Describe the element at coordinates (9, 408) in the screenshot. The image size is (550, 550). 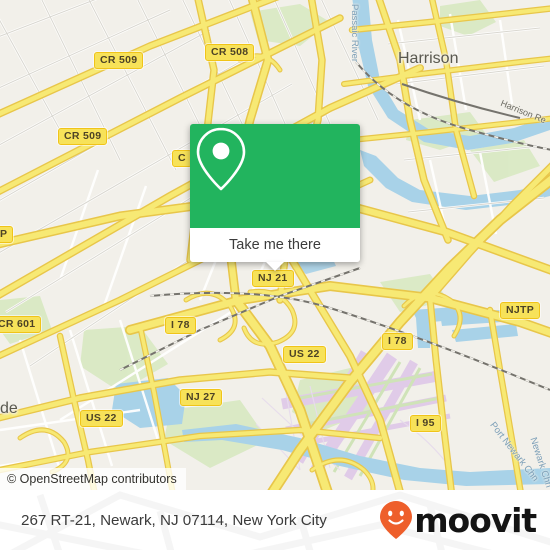
I see `place-label-partial: de` at that location.